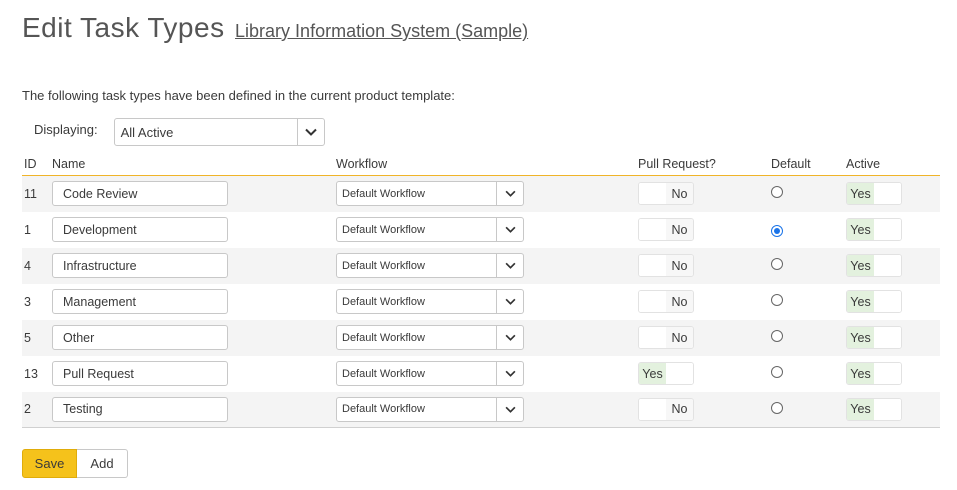 This screenshot has width=957, height=490. Describe the element at coordinates (381, 31) in the screenshot. I see `project-link: Library Information System (Sample)` at that location.